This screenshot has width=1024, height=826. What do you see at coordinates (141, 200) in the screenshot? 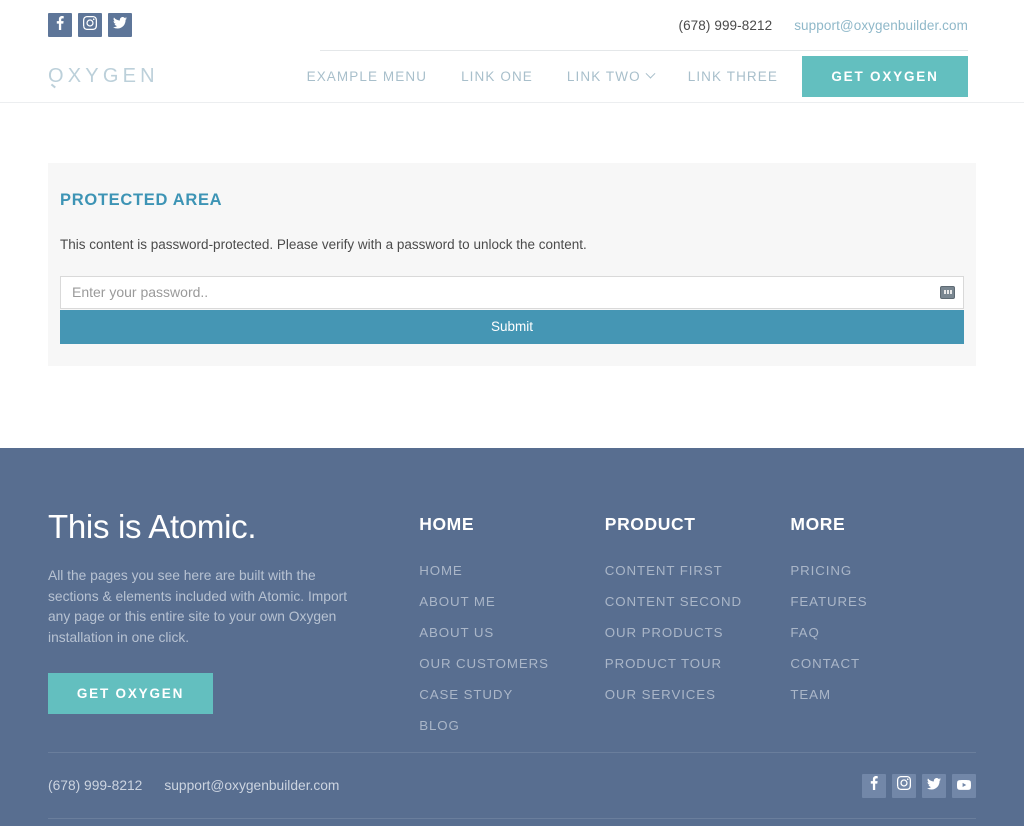
I see `protected-area-title: PROTECTED AREA` at bounding box center [141, 200].